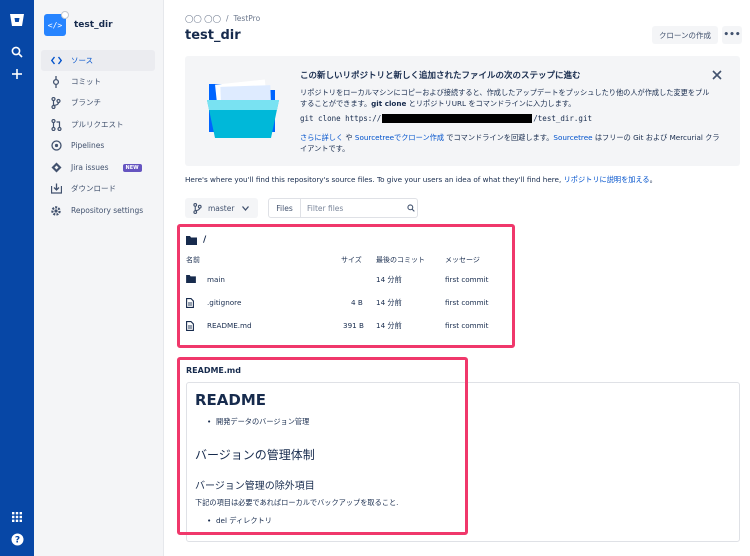 The image size is (750, 556). I want to click on sidebar-item-label: ダウンロード, so click(93, 188).